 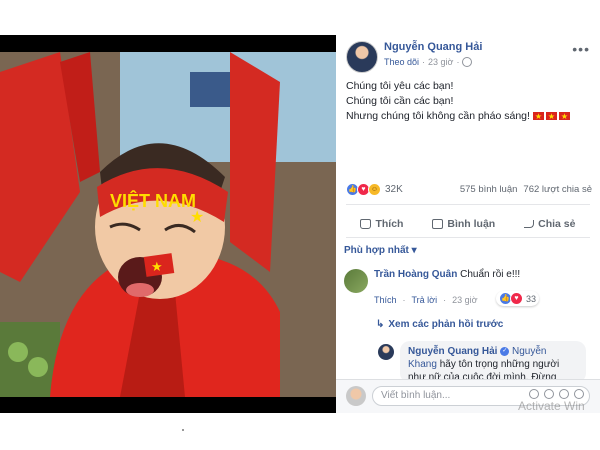 What do you see at coordinates (197, 217) in the screenshot?
I see `headband-star: ★` at bounding box center [197, 217].